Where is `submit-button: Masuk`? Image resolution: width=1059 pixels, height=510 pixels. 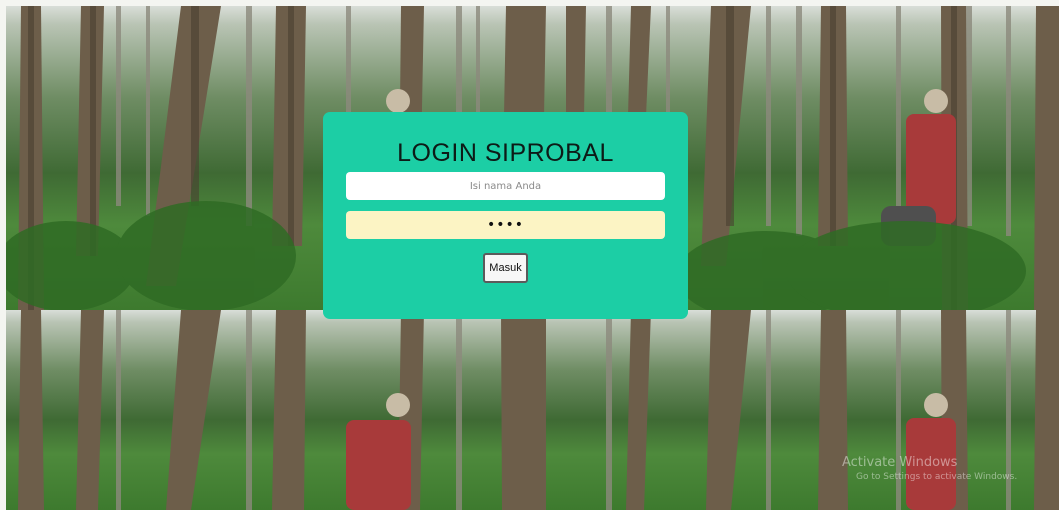
submit-button: Masuk is located at coordinates (505, 268).